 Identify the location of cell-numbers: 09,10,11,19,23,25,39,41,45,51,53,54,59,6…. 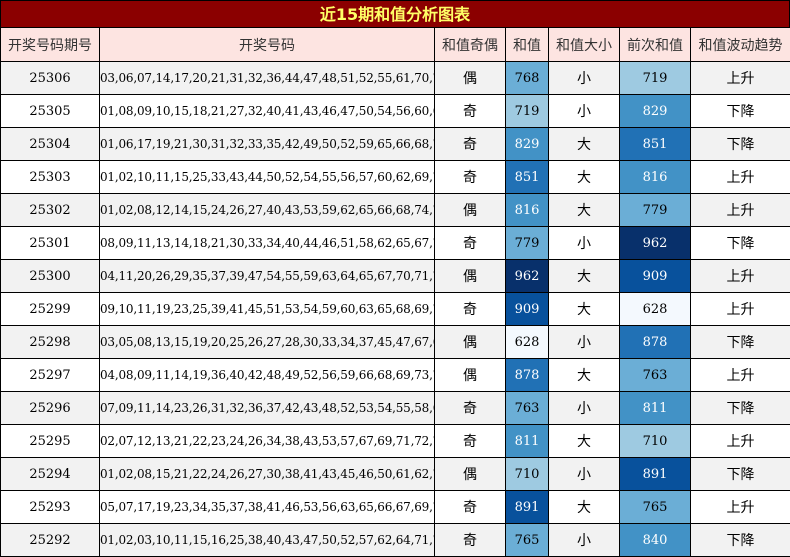
(267, 309).